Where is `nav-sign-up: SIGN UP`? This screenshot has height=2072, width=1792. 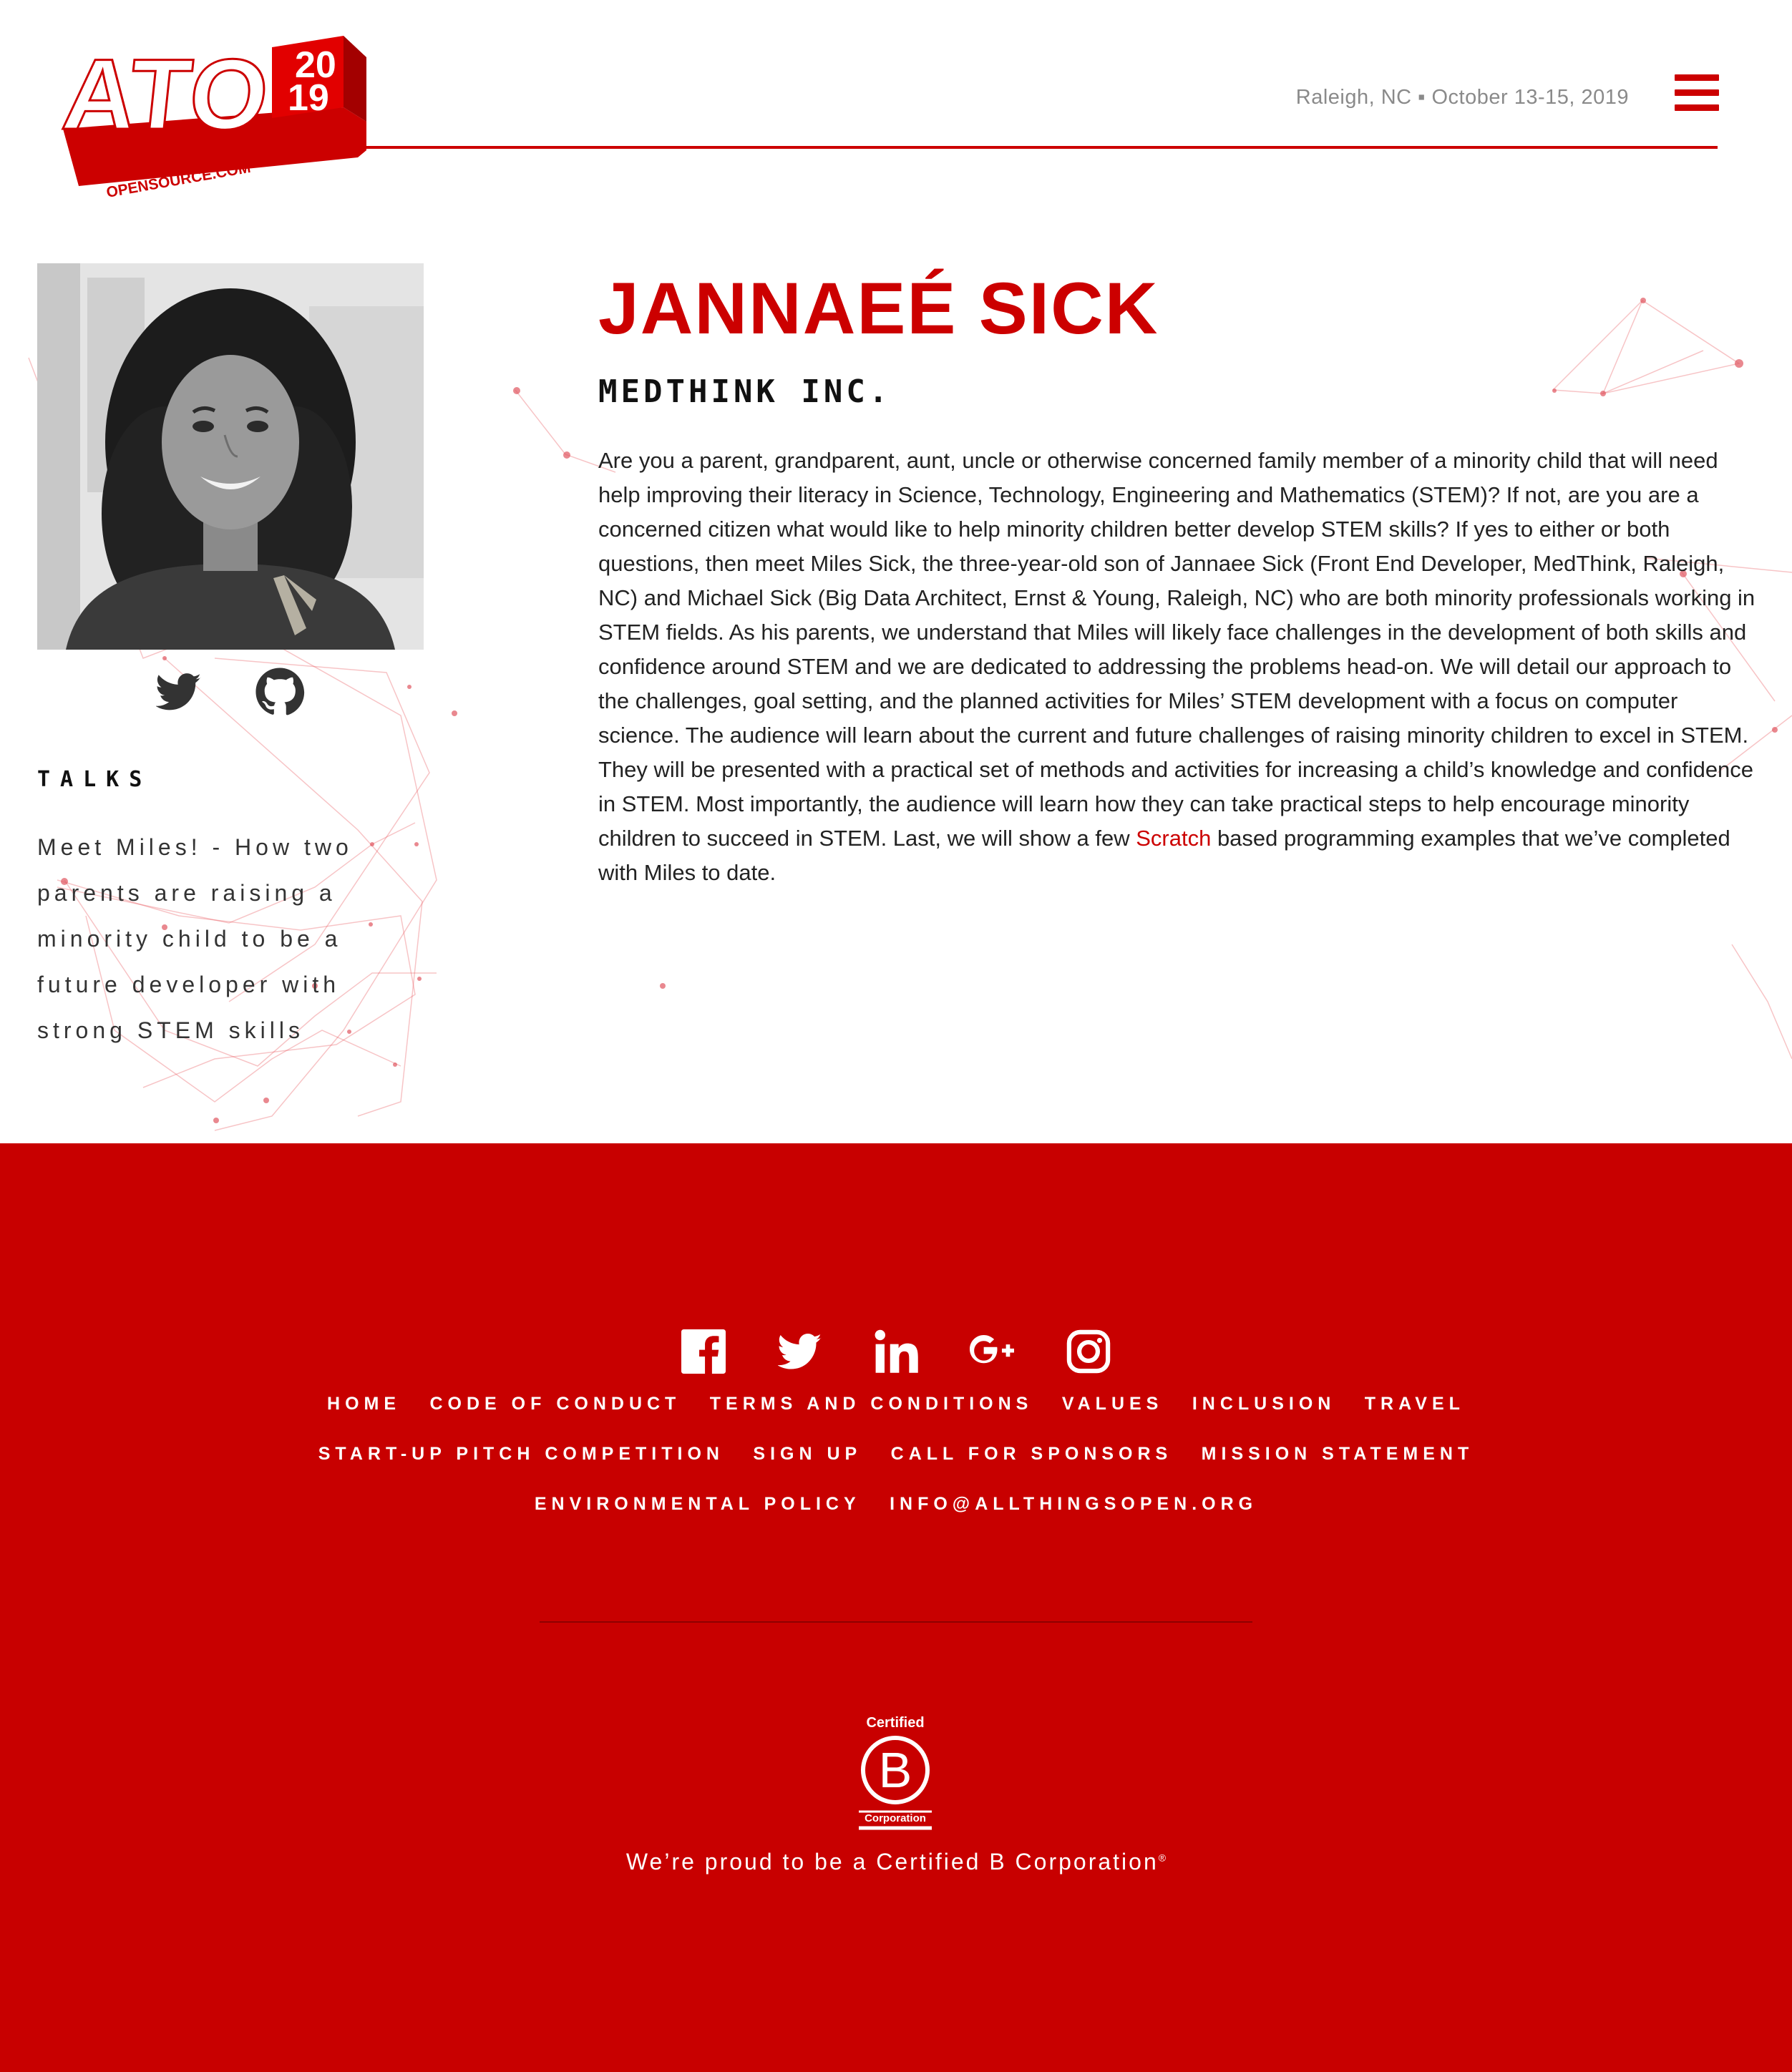 nav-sign-up: SIGN UP is located at coordinates (807, 1454).